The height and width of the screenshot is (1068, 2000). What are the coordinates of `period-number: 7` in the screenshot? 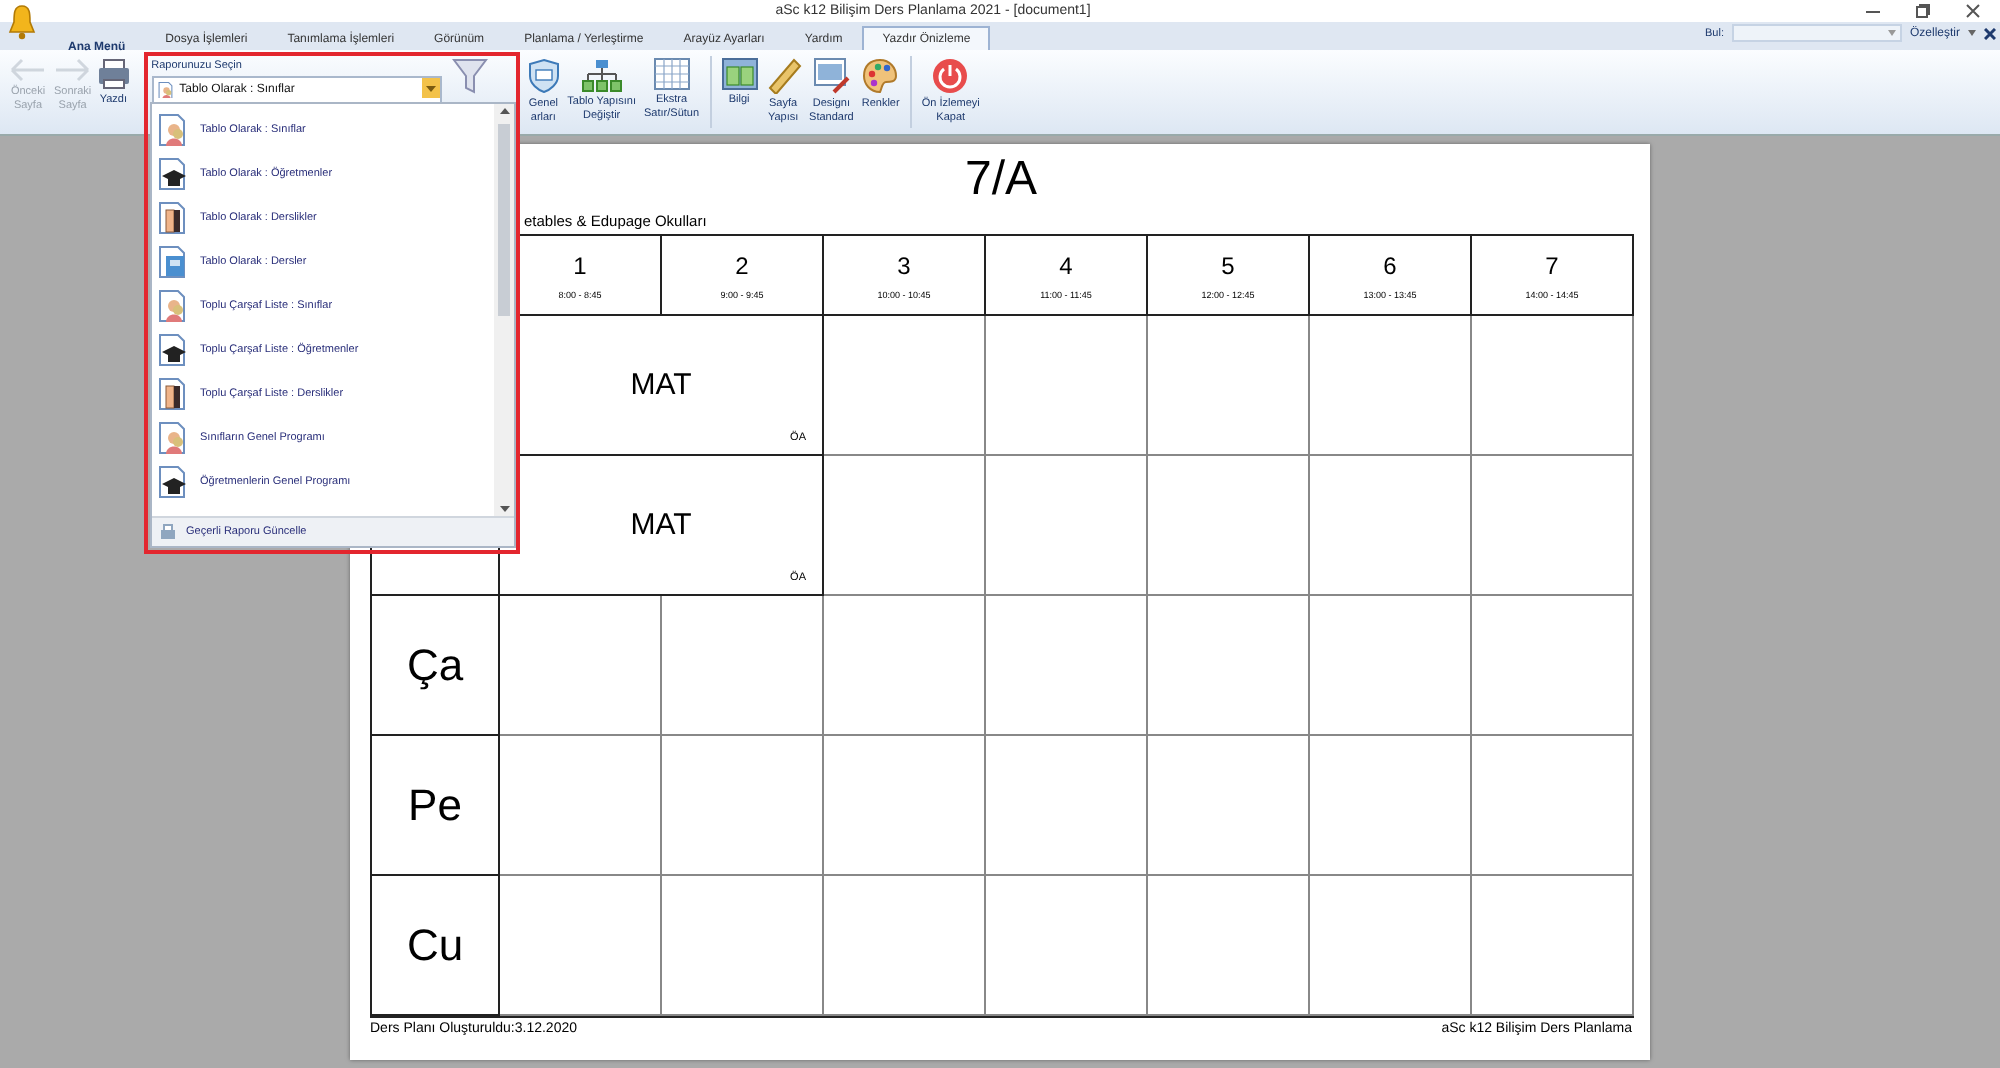 It's located at (1552, 265).